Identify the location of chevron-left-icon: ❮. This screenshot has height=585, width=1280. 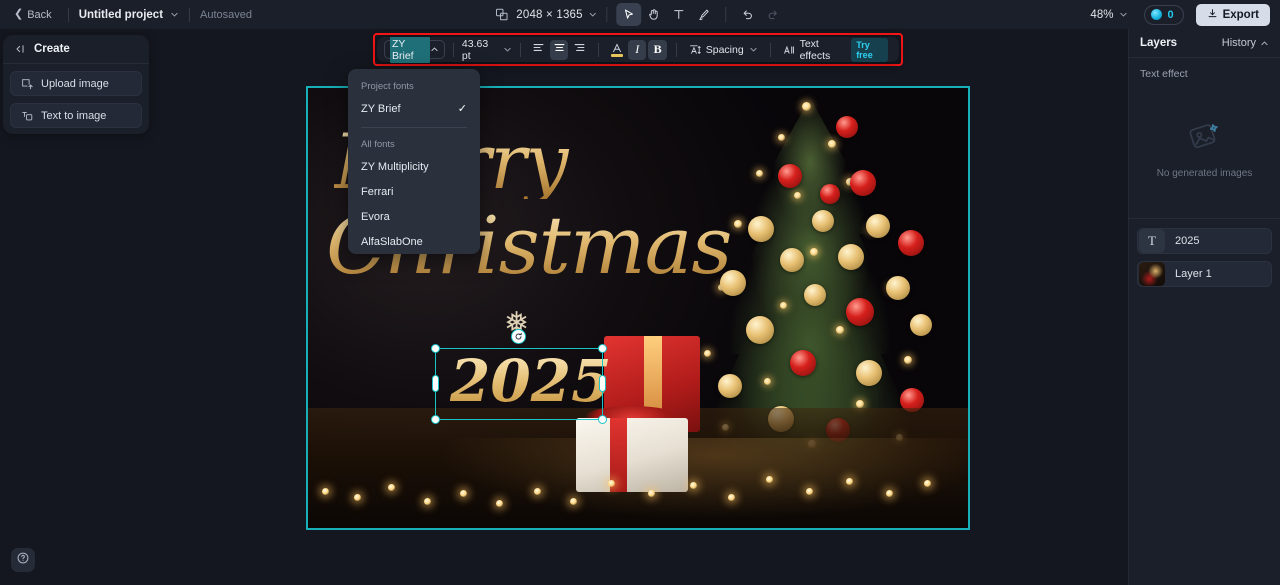
(19, 14).